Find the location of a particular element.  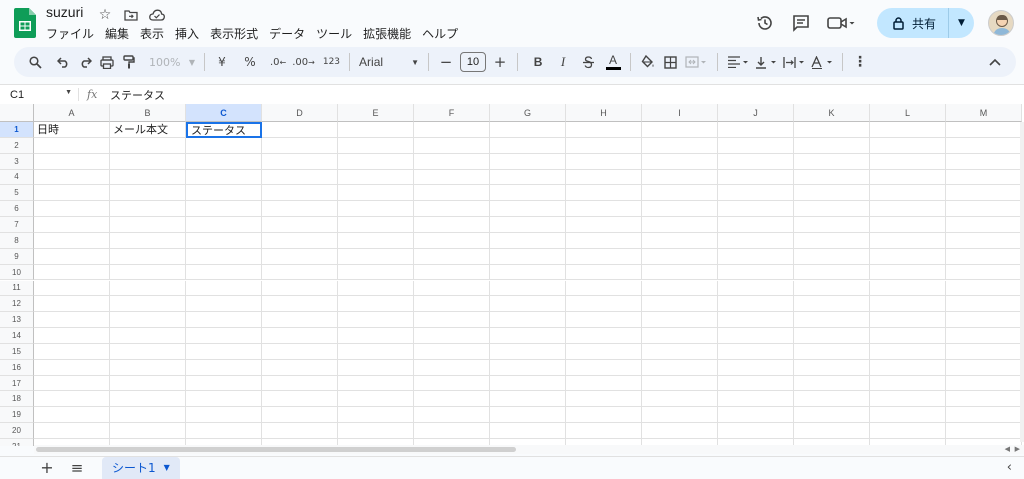

cell-i5 is located at coordinates (680, 193).